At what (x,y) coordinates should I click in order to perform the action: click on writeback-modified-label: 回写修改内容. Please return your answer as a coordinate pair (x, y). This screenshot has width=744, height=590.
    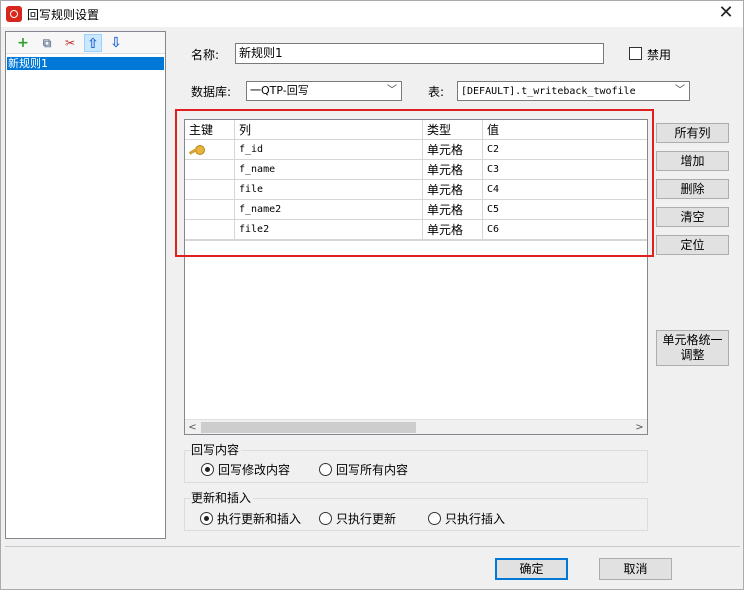
    Looking at the image, I should click on (254, 470).